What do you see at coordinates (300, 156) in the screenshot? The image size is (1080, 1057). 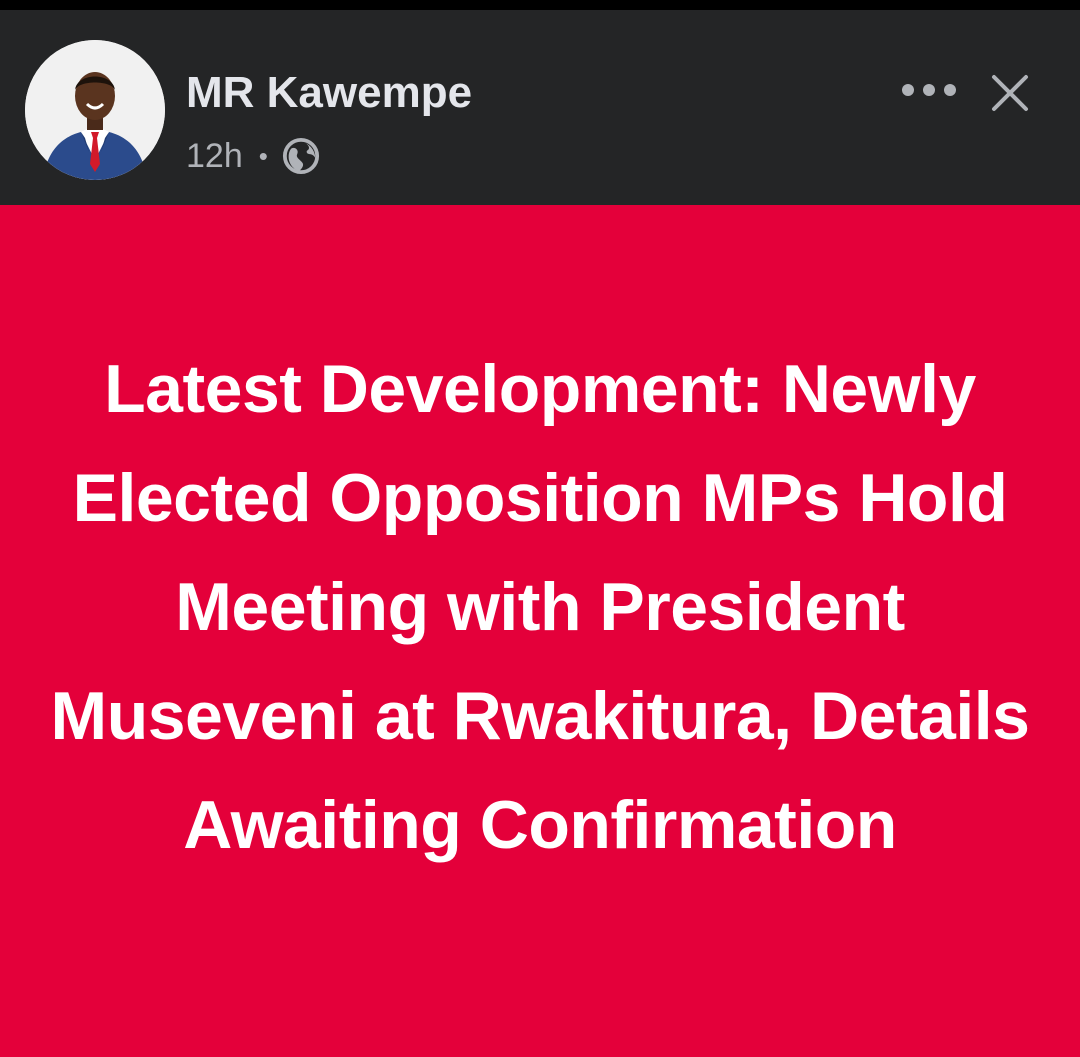 I see `globe-icon` at bounding box center [300, 156].